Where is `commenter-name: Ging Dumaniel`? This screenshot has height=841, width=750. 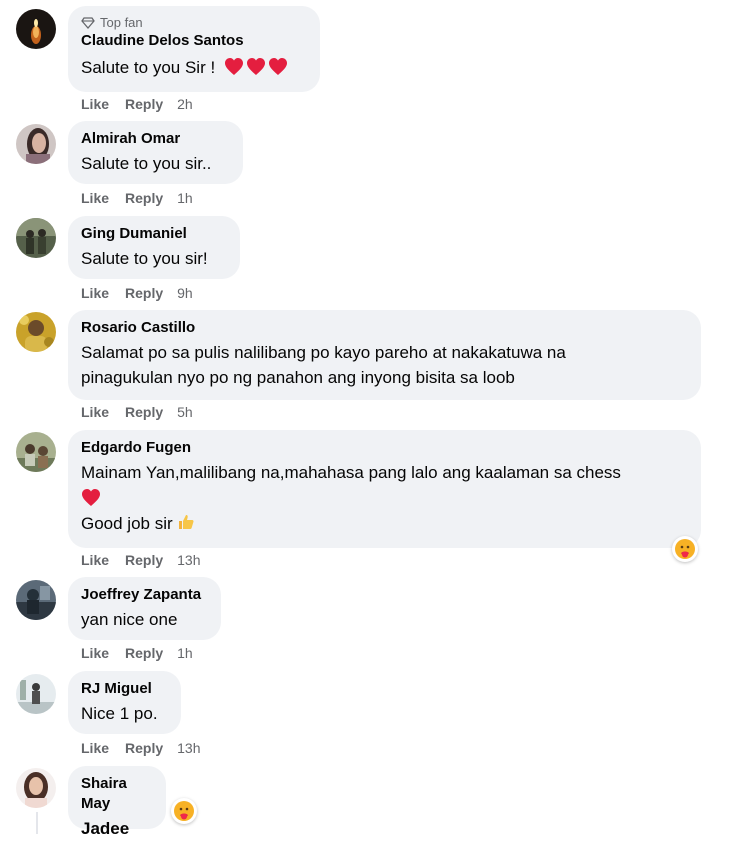
commenter-name: Ging Dumaniel is located at coordinates (153, 234).